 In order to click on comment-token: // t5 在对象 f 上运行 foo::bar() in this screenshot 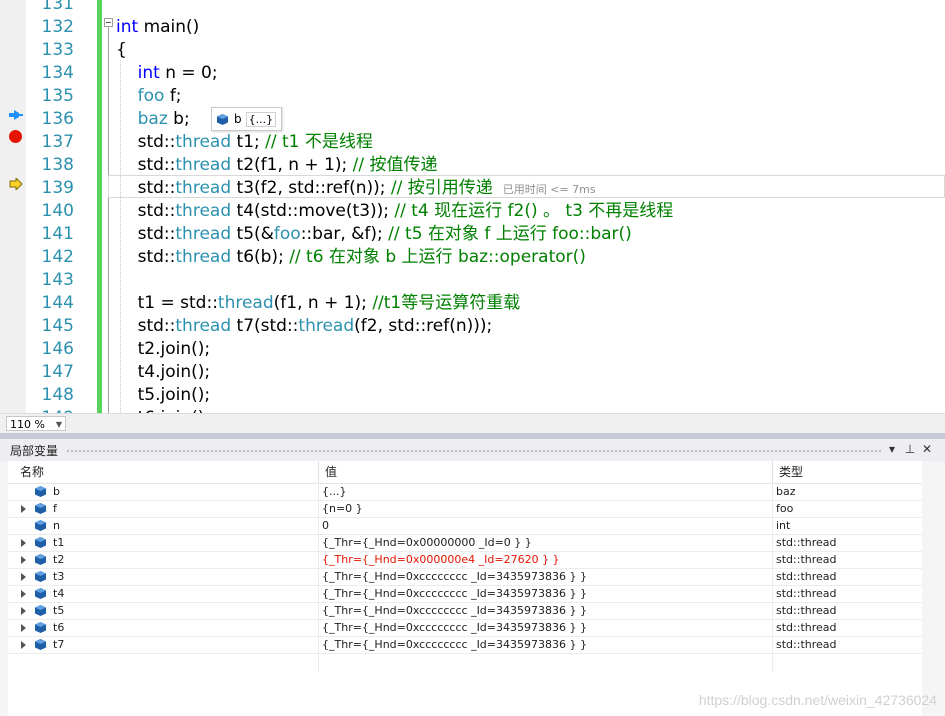, I will do `click(510, 234)`.